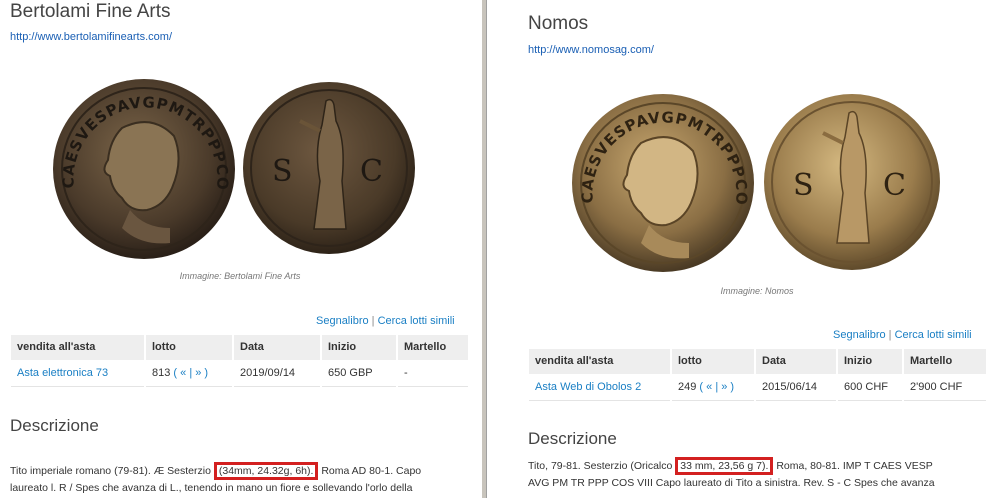  What do you see at coordinates (90, 11) in the screenshot?
I see `auction-house-name: Bertolami Fine Arts` at bounding box center [90, 11].